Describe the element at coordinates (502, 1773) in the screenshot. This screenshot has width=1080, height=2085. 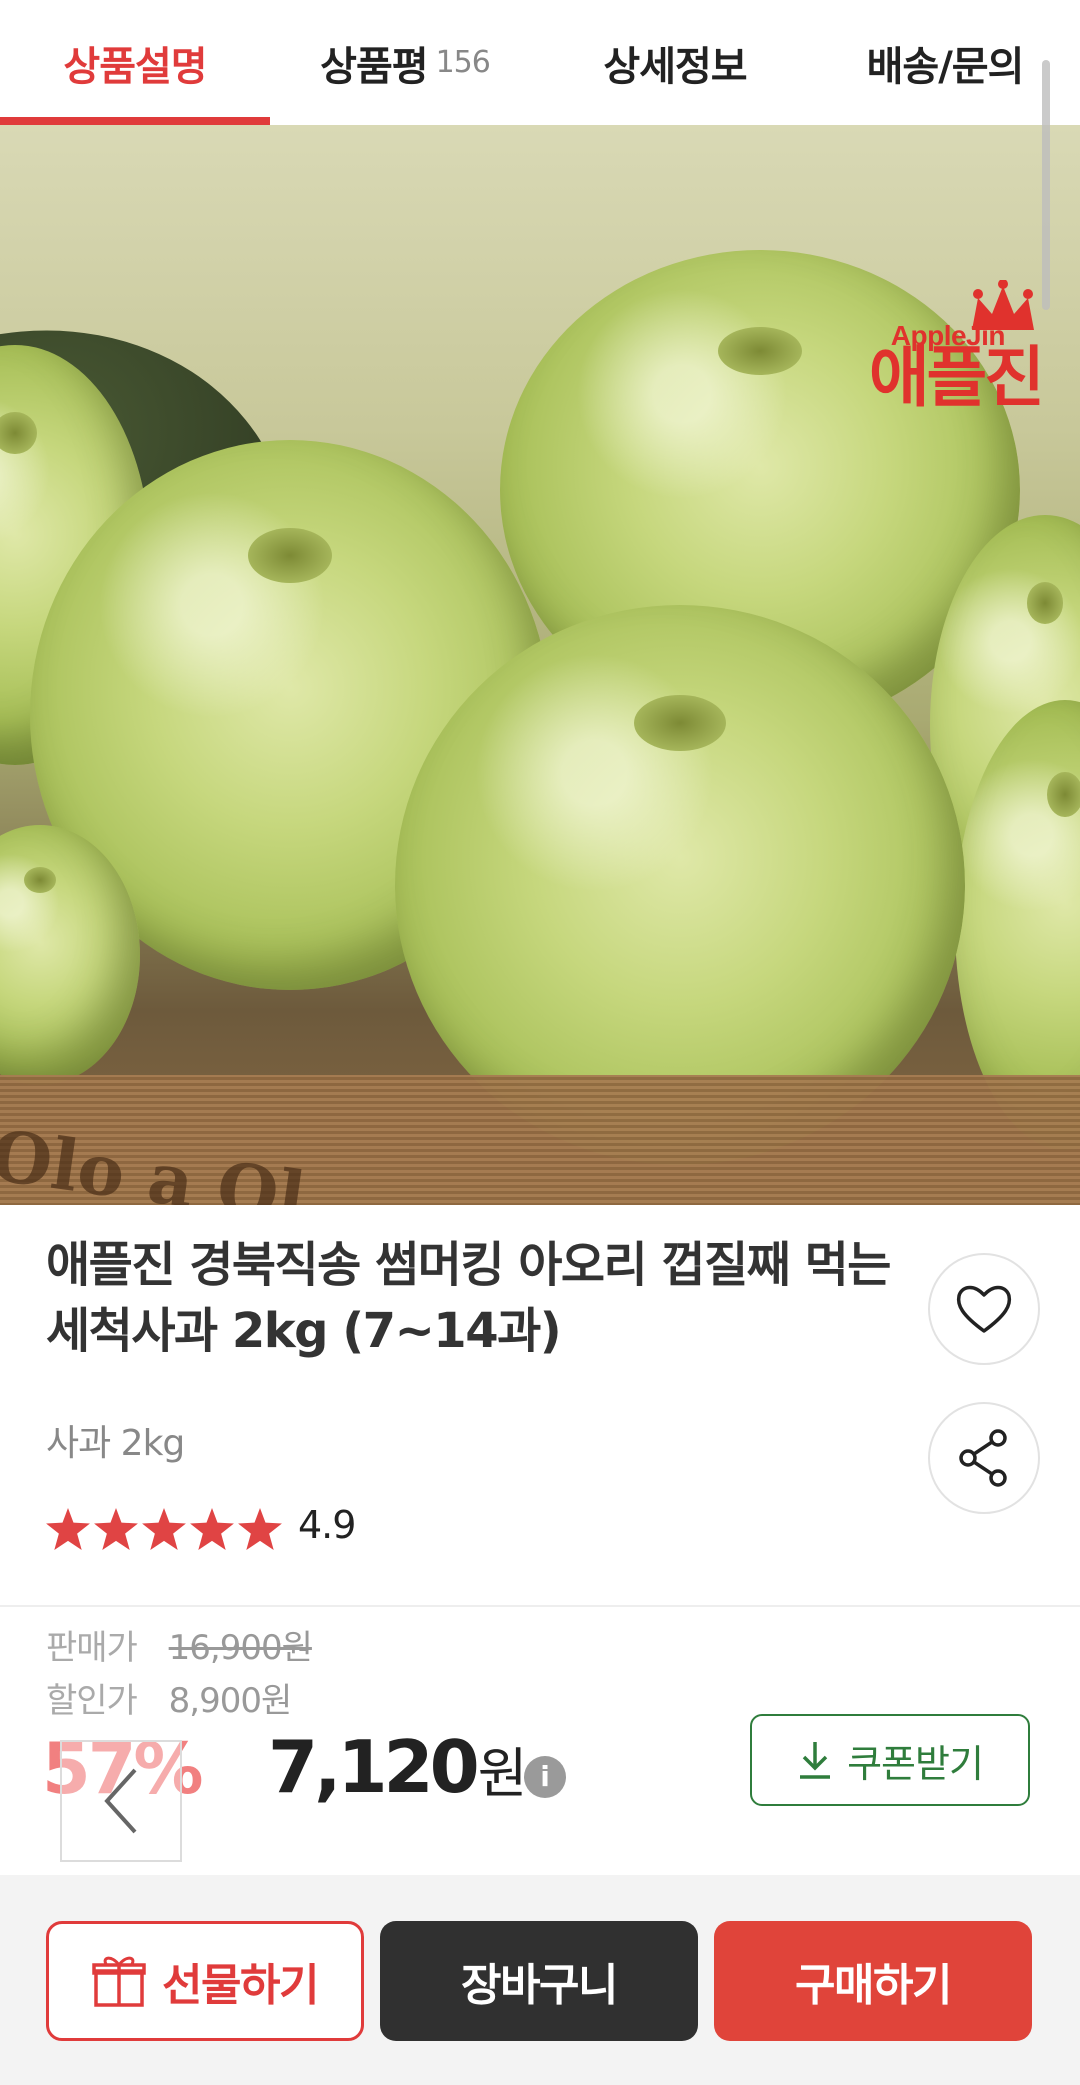
I see `final-price-unit: 원` at that location.